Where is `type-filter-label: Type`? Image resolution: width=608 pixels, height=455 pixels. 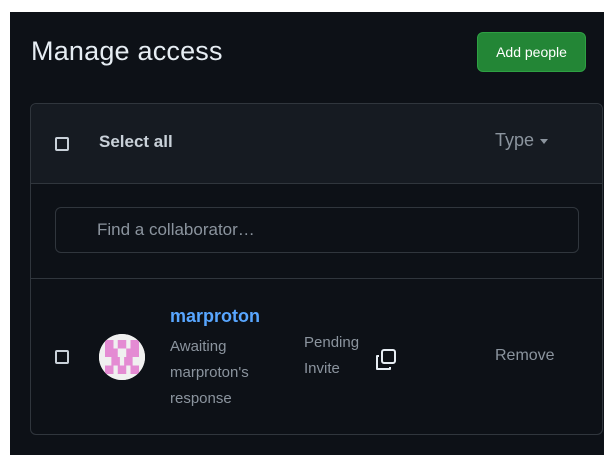
type-filter-label: Type is located at coordinates (515, 140).